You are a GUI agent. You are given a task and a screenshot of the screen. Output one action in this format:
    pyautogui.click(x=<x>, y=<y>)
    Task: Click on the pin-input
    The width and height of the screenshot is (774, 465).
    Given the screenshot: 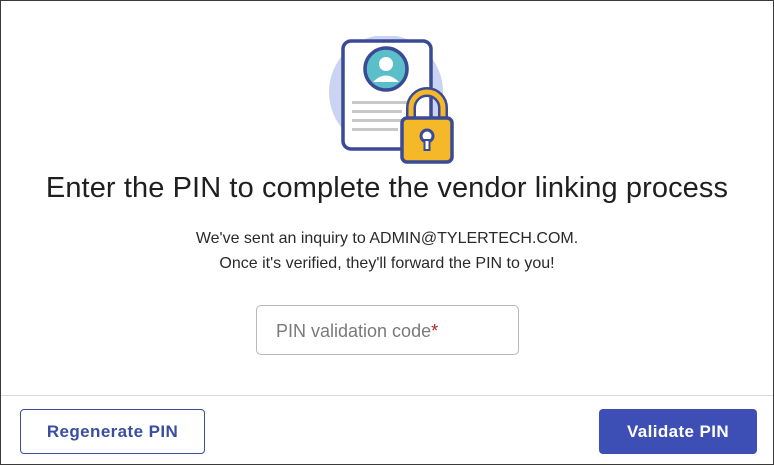 What is the action you would take?
    pyautogui.click(x=387, y=330)
    